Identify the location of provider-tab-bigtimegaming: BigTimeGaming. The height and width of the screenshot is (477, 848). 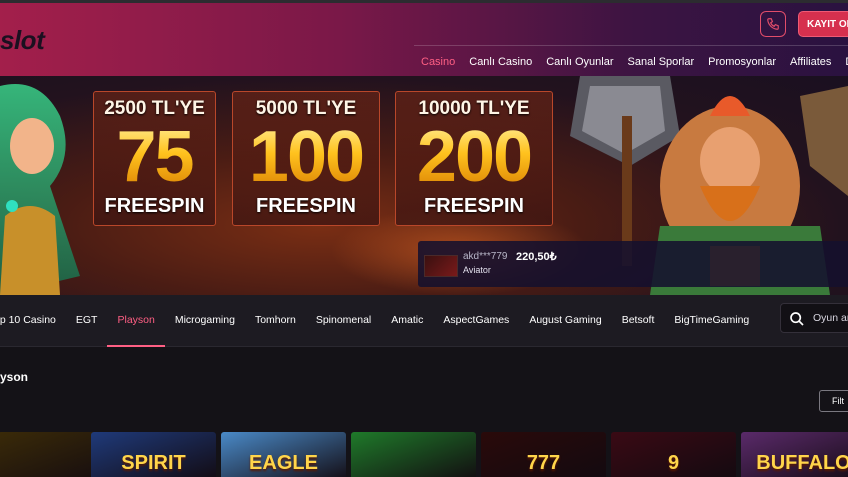
(711, 321).